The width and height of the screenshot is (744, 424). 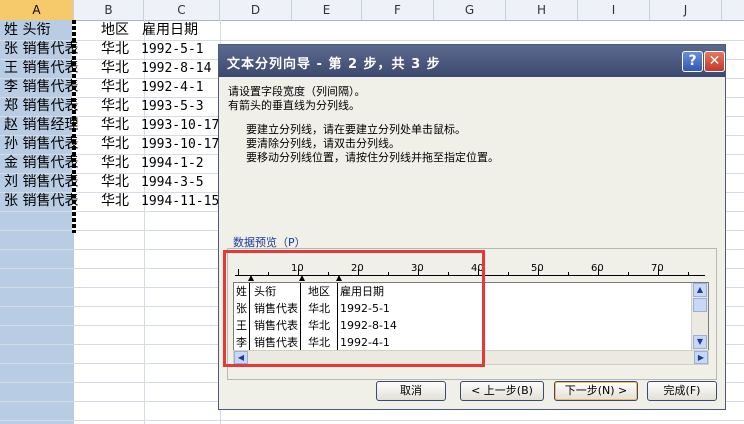 I want to click on column-header-f: F, so click(x=398, y=10).